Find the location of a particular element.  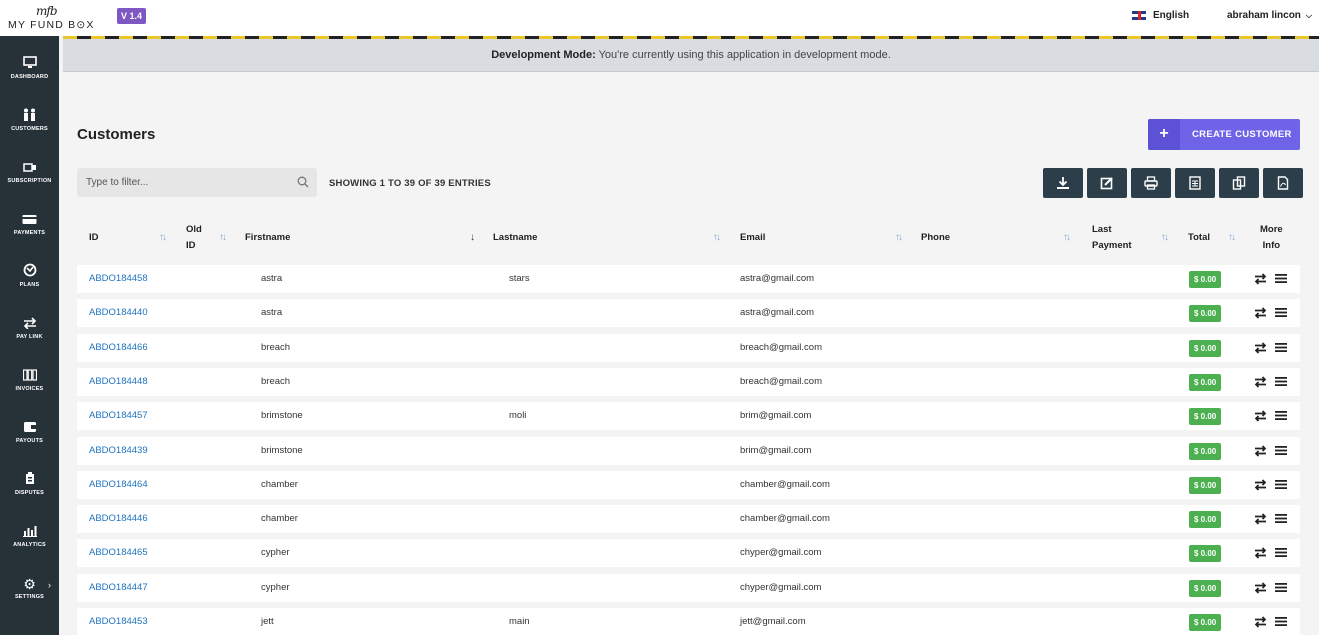

sidebar-item-label: SUBSCRIPTION is located at coordinates (29, 181).